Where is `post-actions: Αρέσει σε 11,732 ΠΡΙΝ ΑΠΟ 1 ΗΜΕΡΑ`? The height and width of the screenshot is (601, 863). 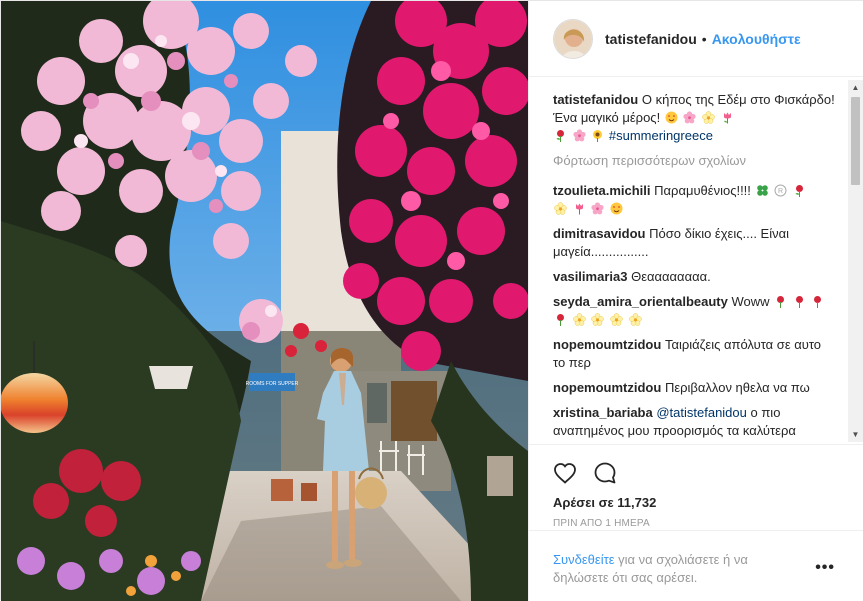 post-actions: Αρέσει σε 11,732 ΠΡΙΝ ΑΠΟ 1 ΗΜΕΡΑ is located at coordinates (696, 486).